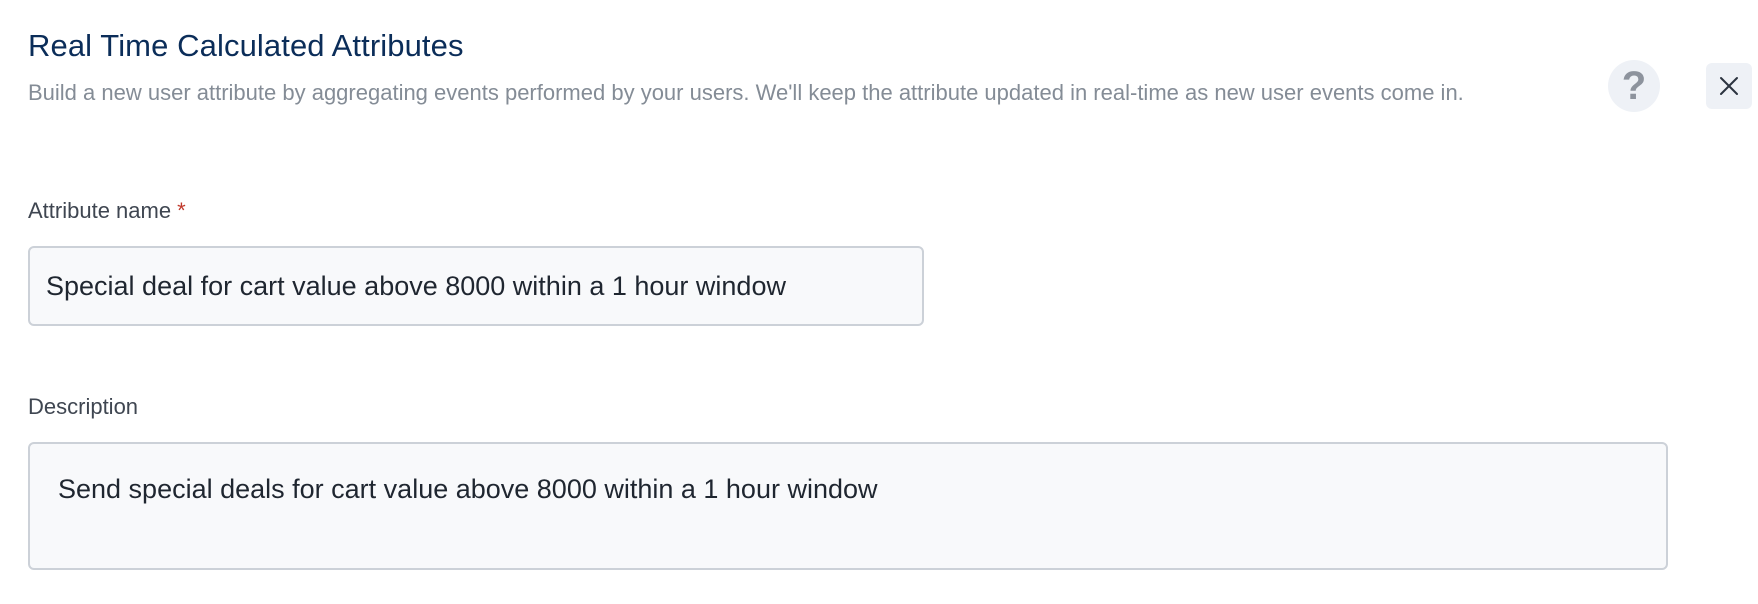  What do you see at coordinates (100, 210) in the screenshot?
I see `attribute-name-label-text: Attribute name` at bounding box center [100, 210].